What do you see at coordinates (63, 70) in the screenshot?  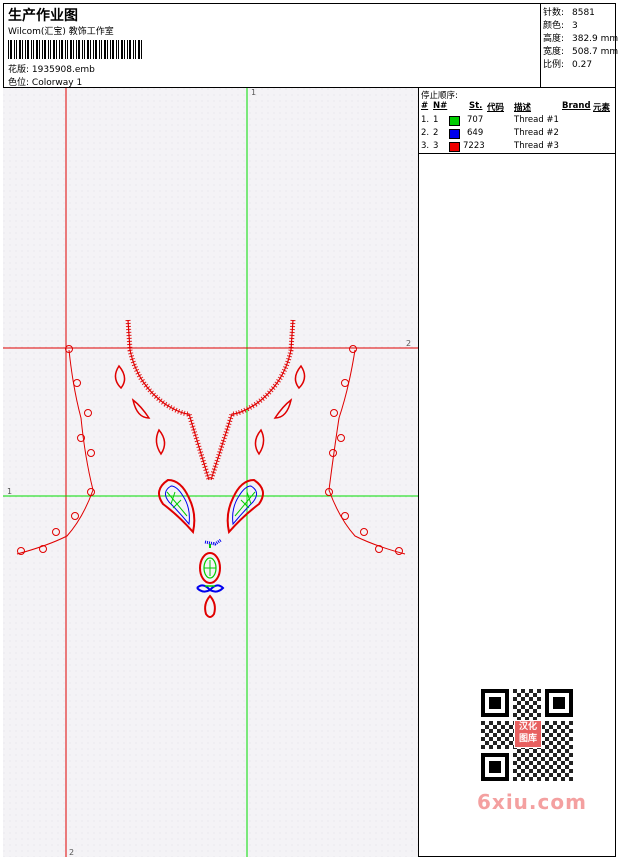 I see `design-file-name: 1935908.emb` at bounding box center [63, 70].